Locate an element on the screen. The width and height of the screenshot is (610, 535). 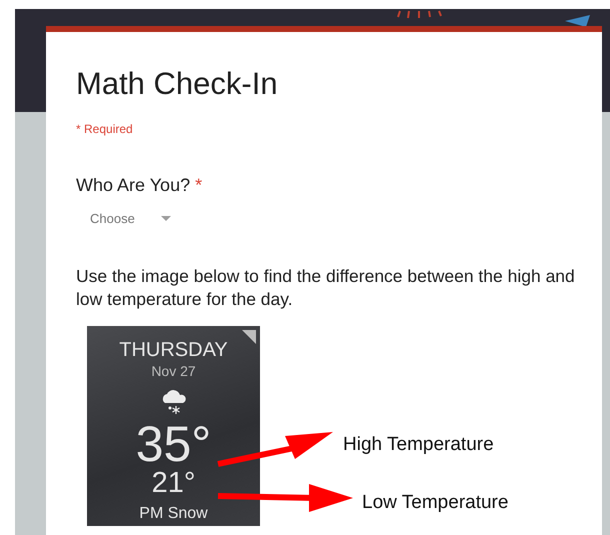
choose-dropdown: Choose is located at coordinates (130, 219).